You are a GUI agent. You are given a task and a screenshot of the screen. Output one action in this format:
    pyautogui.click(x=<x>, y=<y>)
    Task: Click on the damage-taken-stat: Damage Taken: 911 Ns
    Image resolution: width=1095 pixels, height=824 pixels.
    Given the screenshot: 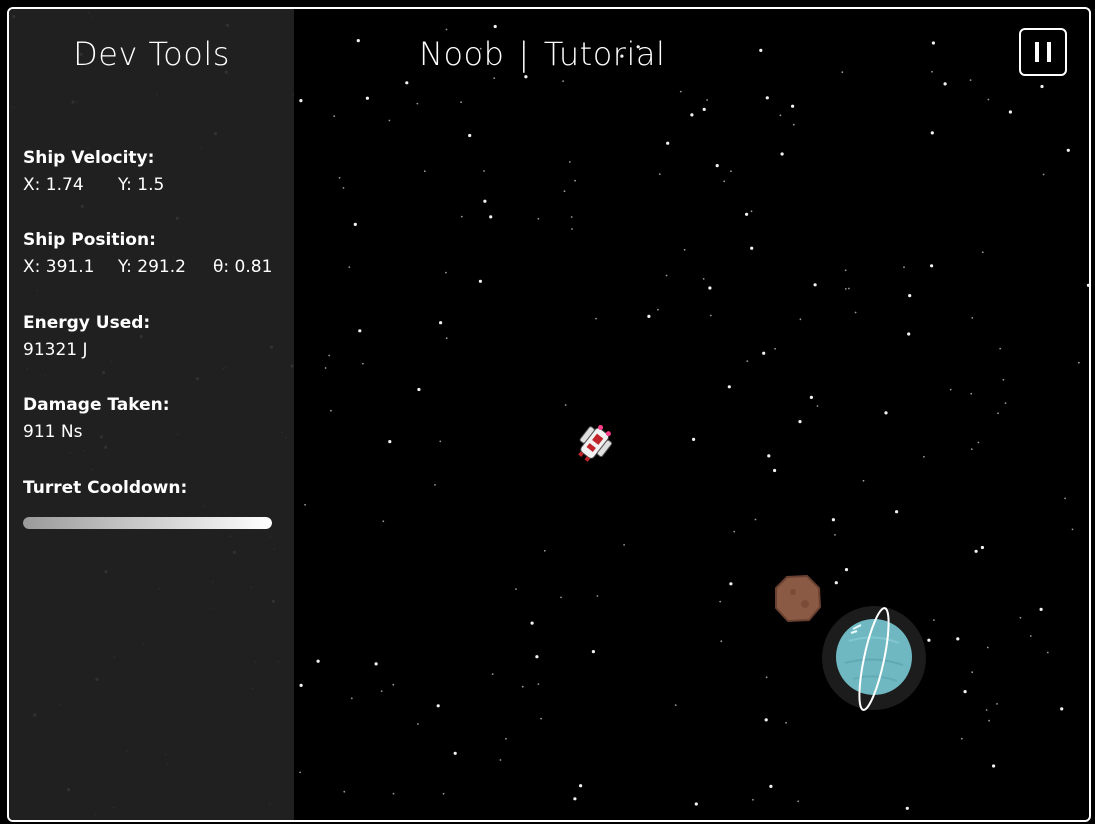 What is the action you would take?
    pyautogui.click(x=153, y=418)
    